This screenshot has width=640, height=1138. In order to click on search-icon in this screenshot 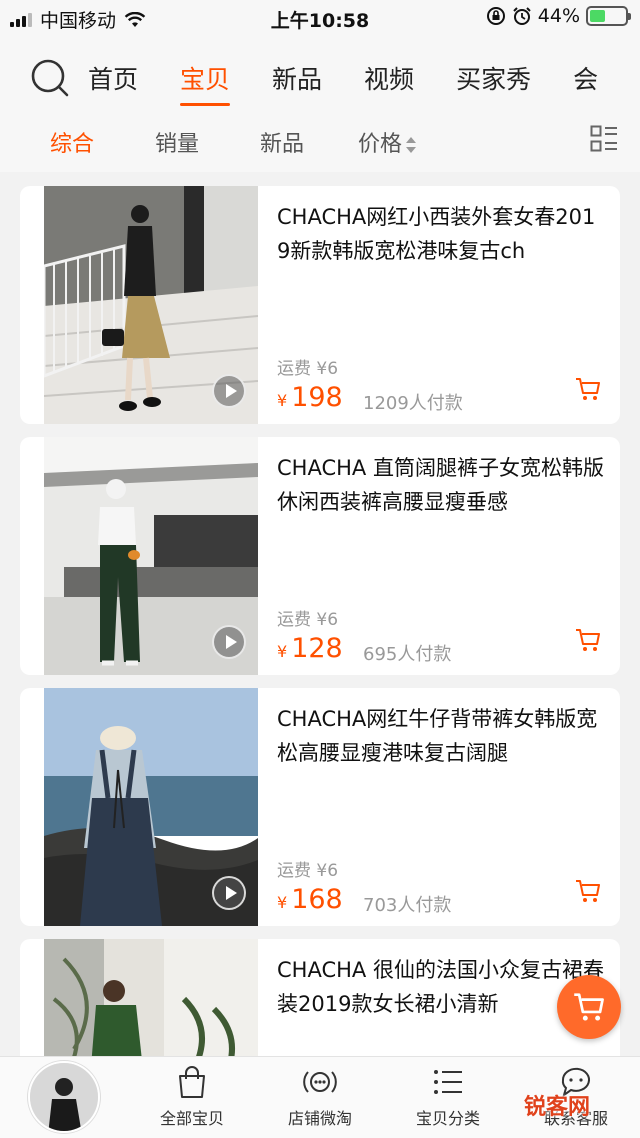, I will do `click(50, 78)`.